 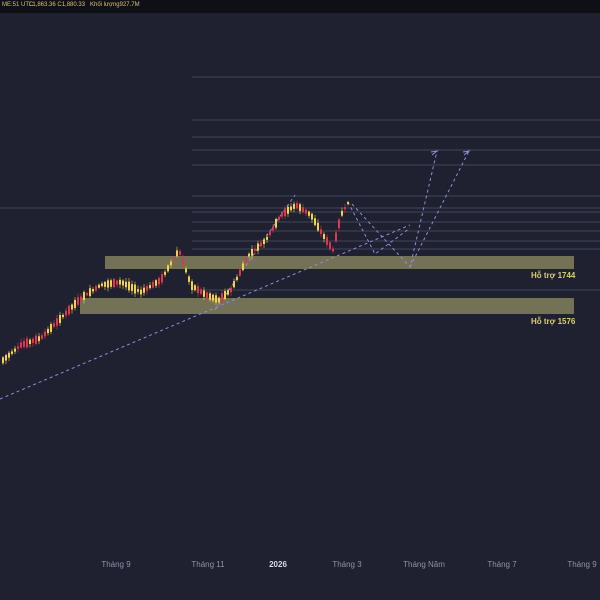 What do you see at coordinates (502, 564) in the screenshot?
I see `x-label-thang-7: Tháng 7` at bounding box center [502, 564].